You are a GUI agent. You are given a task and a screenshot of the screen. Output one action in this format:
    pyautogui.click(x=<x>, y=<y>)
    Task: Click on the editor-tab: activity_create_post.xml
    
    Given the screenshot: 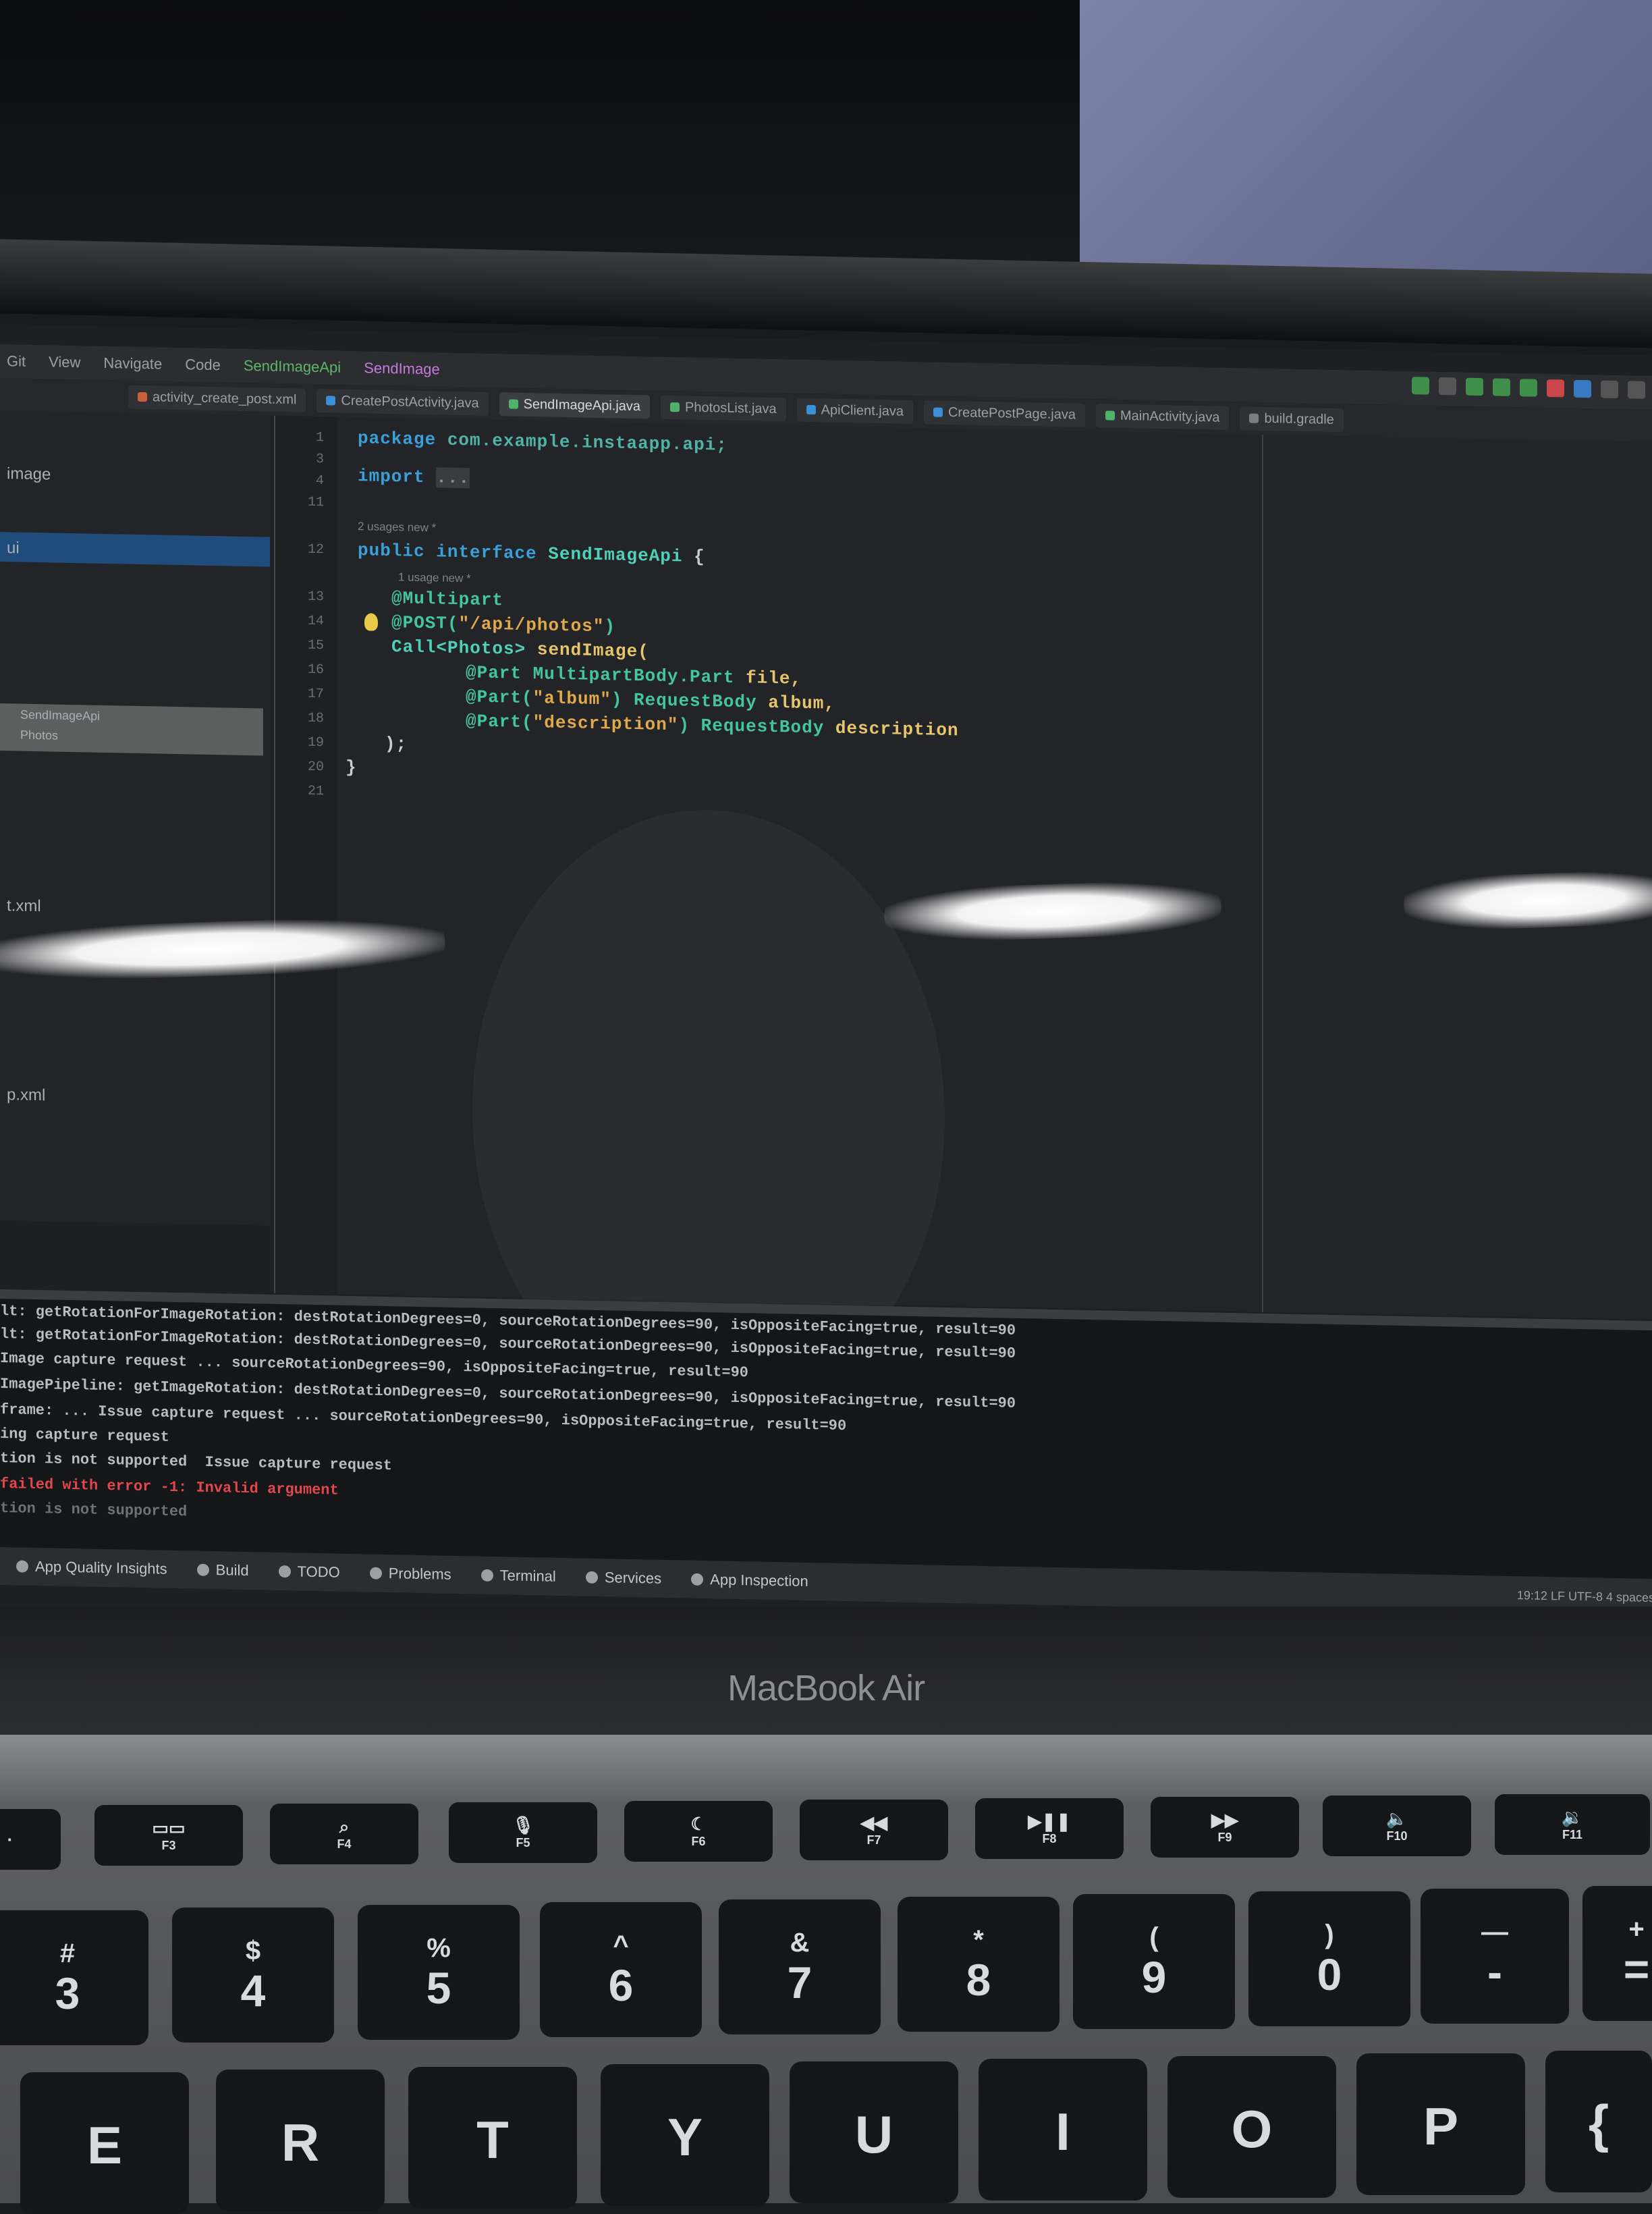 What is the action you would take?
    pyautogui.click(x=217, y=398)
    